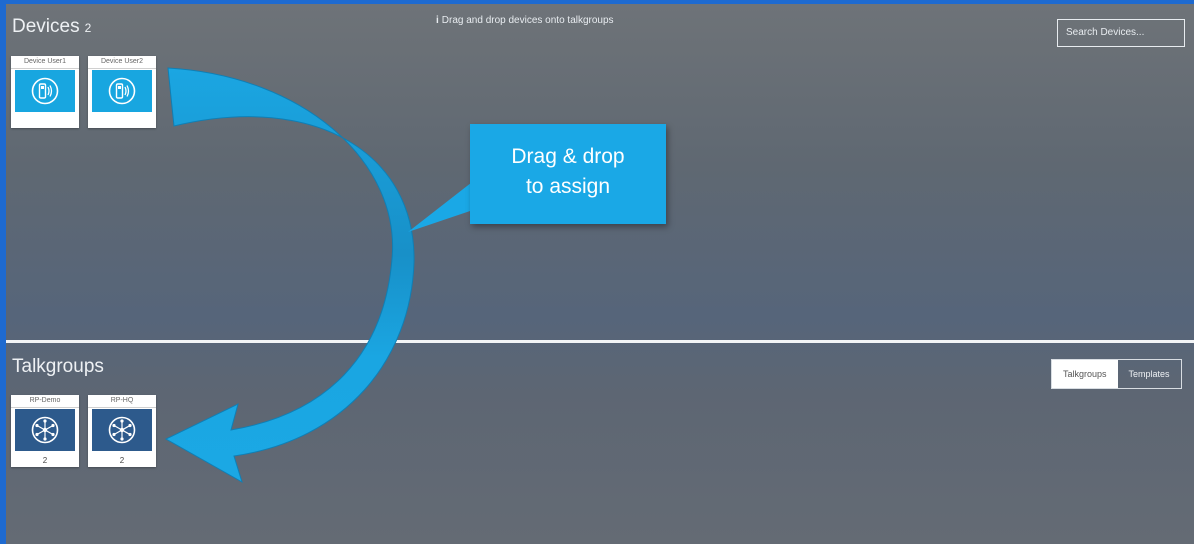 Image resolution: width=1194 pixels, height=544 pixels. I want to click on drag-drop-callout: Drag & drop to assign, so click(568, 174).